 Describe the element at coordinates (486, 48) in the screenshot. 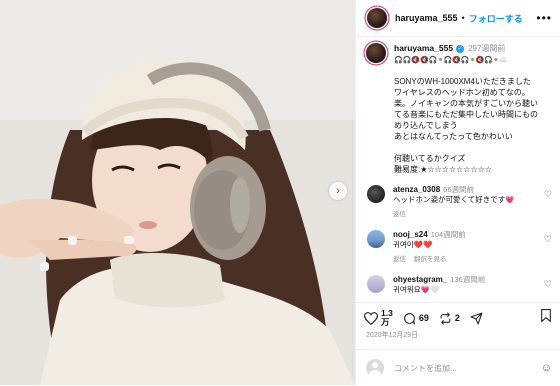

I see `caption-time: 297週間前` at that location.